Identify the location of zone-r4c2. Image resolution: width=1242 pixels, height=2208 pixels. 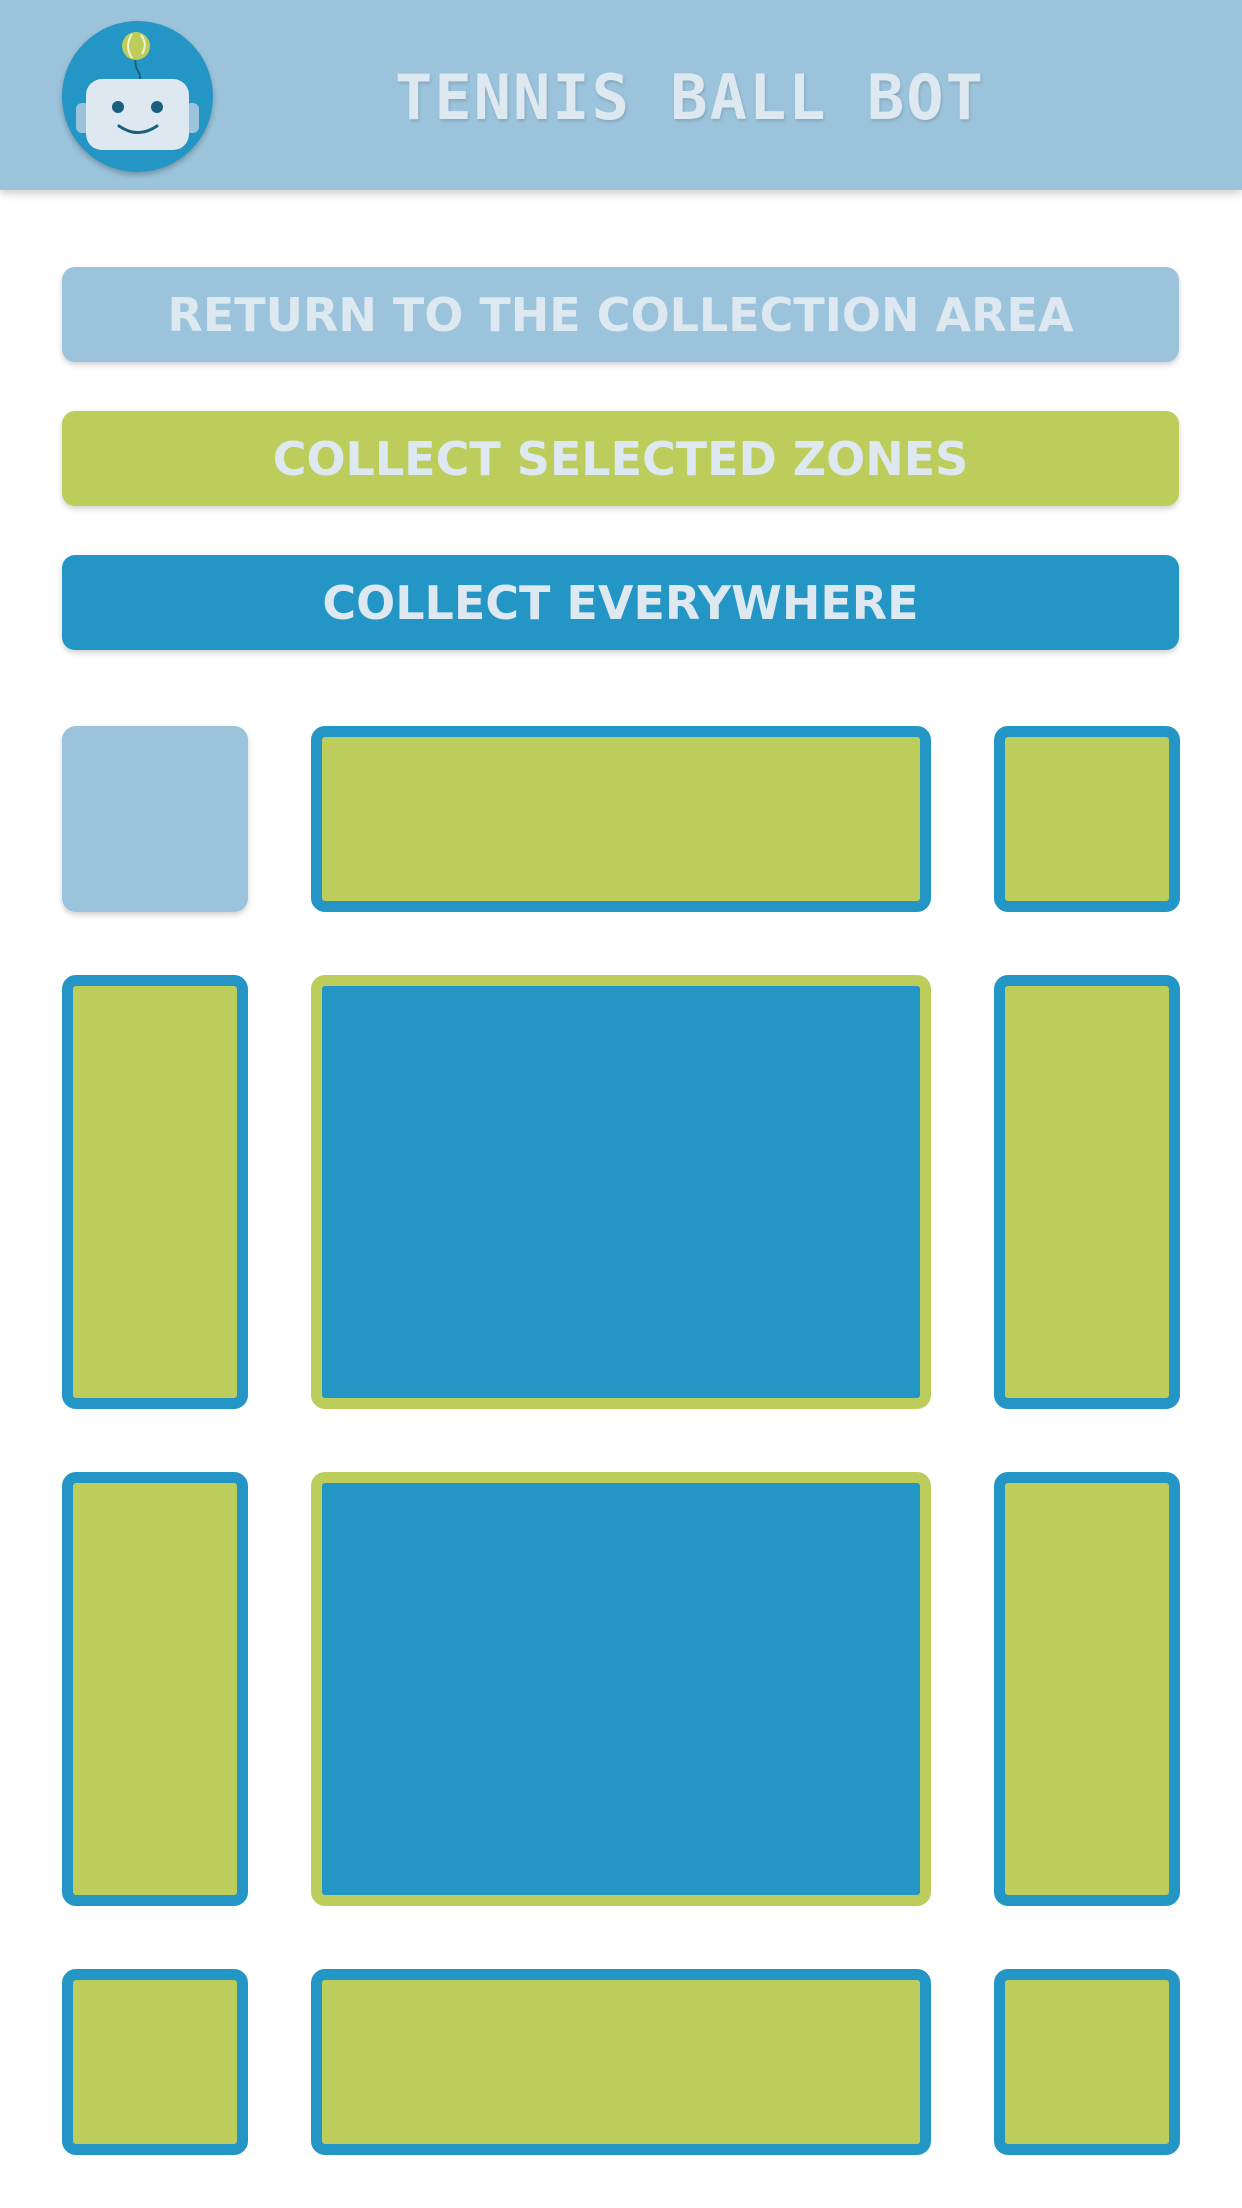
(621, 2062).